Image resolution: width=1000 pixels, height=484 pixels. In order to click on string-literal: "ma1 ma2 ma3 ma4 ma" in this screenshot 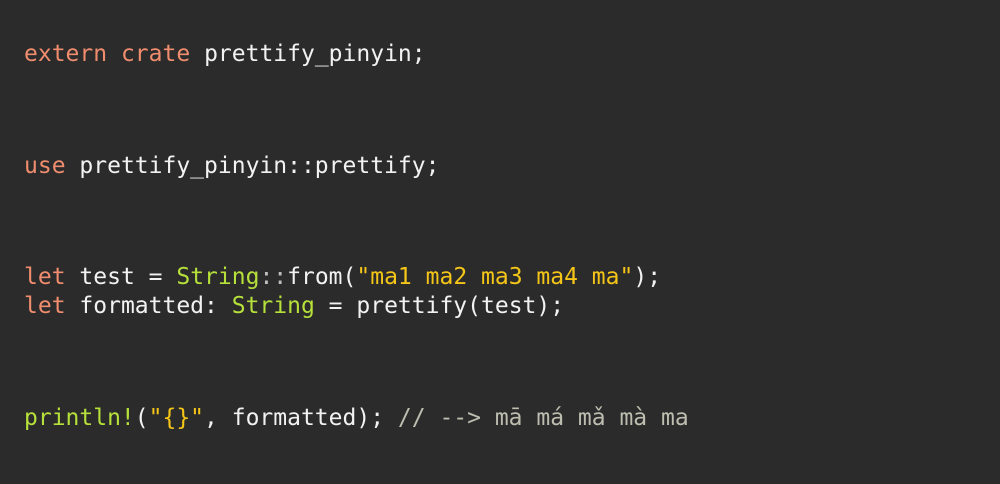, I will do `click(495, 277)`.